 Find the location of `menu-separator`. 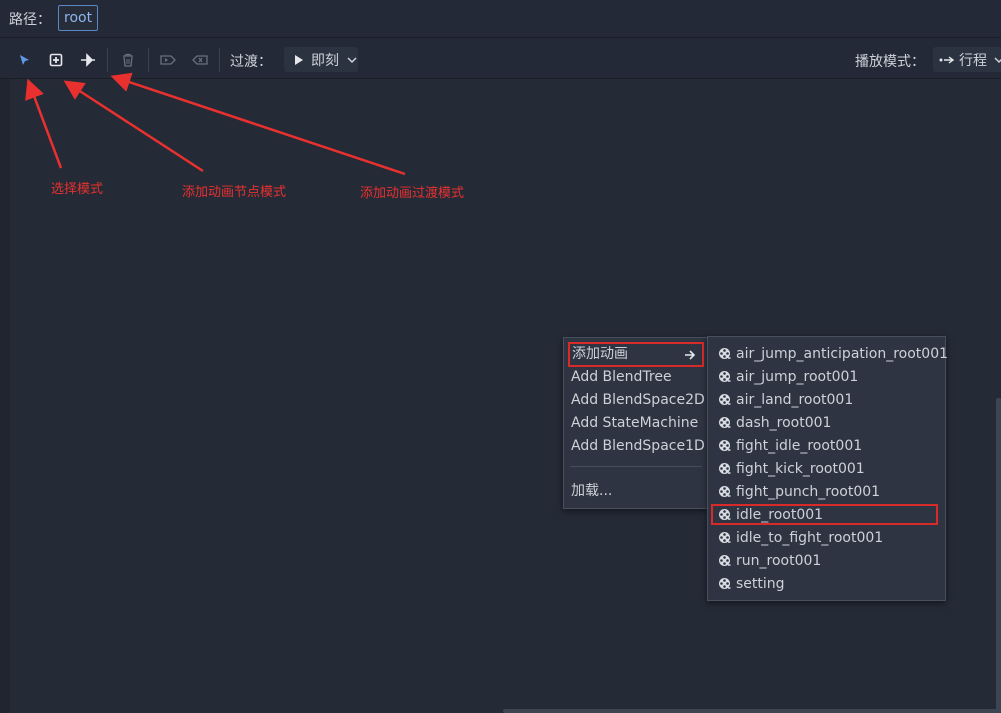

menu-separator is located at coordinates (636, 466).